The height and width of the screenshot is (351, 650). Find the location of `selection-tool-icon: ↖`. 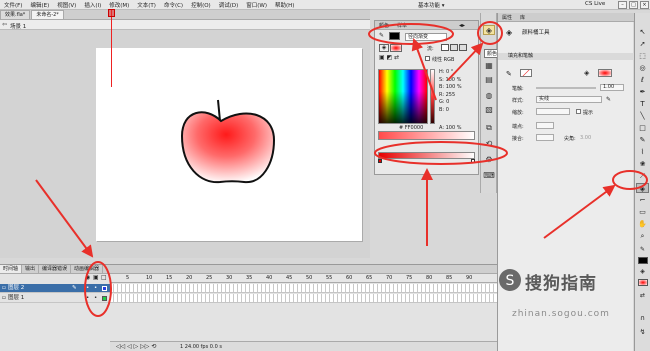

selection-tool-icon: ↖ is located at coordinates (642, 32).